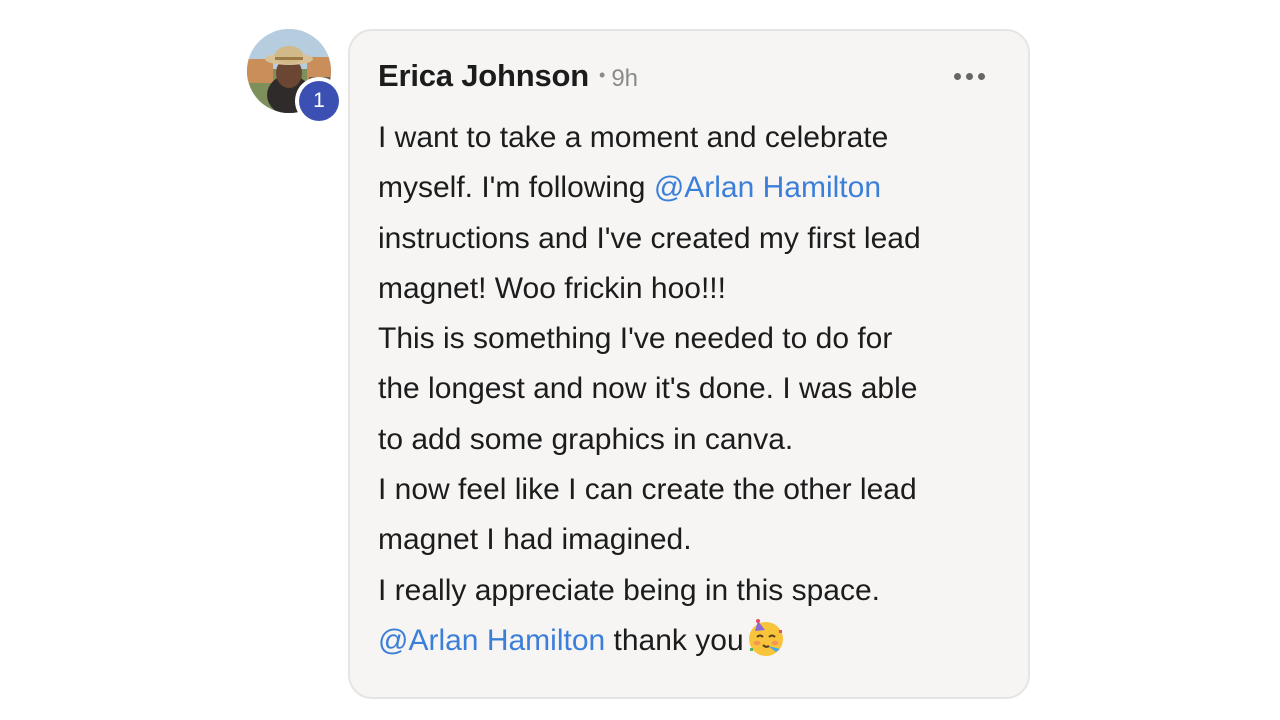 The height and width of the screenshot is (720, 1280). I want to click on post-text-line: magnet I had imagined., so click(535, 540).